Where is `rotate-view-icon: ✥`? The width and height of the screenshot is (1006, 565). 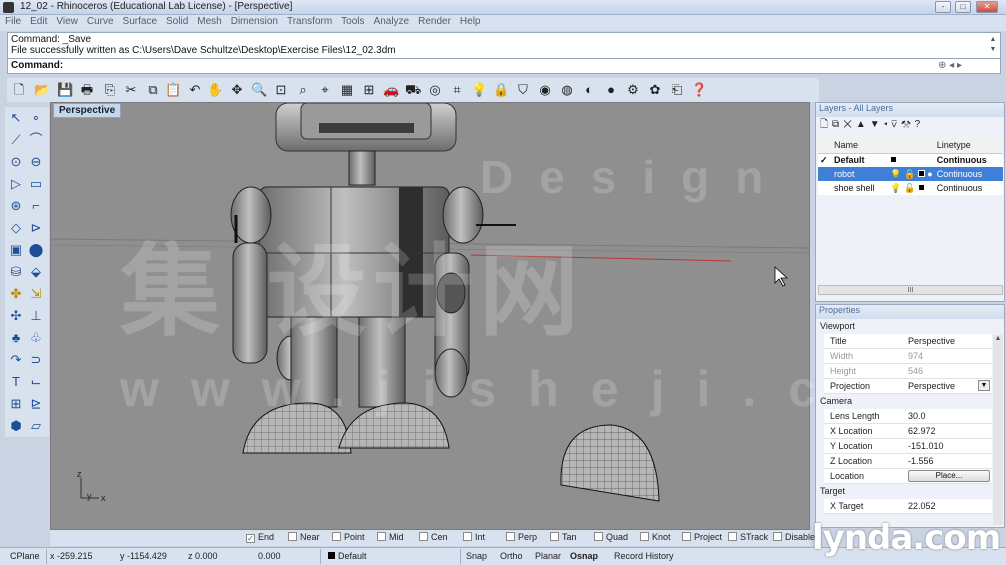 rotate-view-icon: ✥ is located at coordinates (237, 90).